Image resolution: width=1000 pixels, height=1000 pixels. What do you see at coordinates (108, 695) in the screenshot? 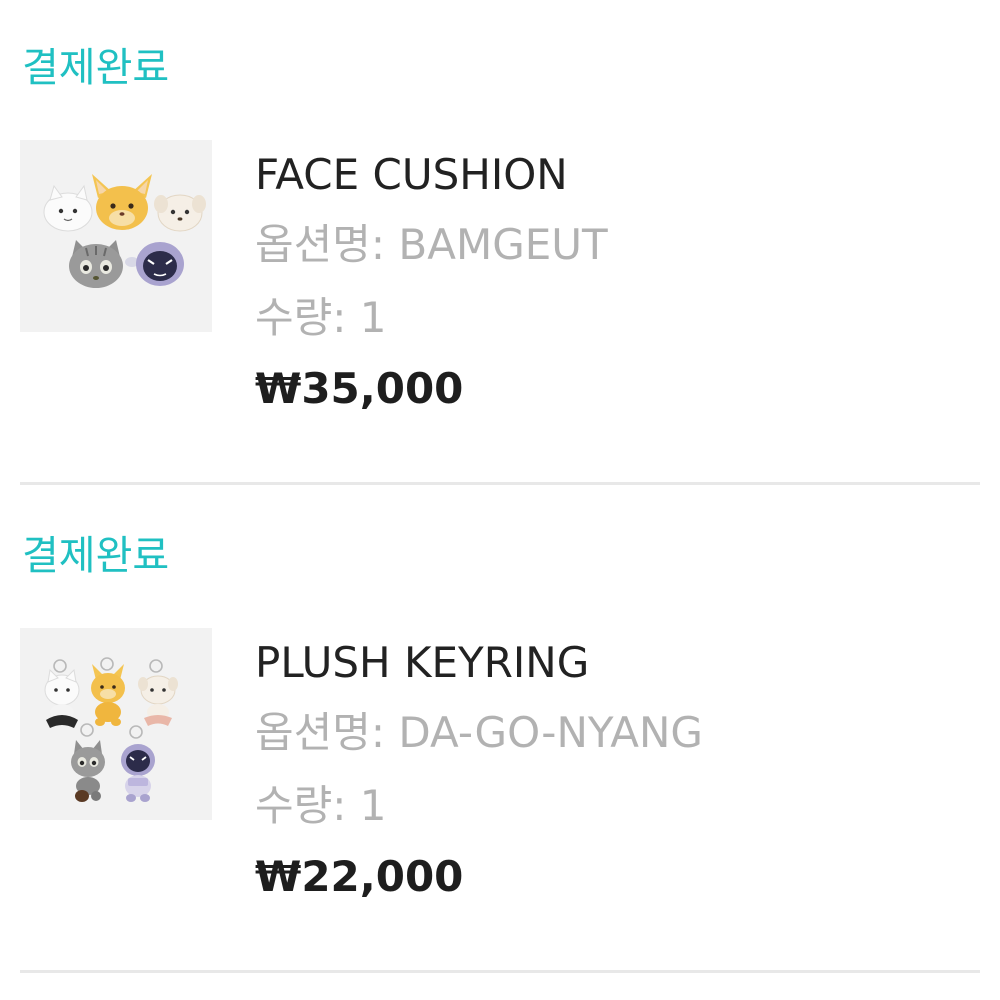
I see `plush-keyring-yellow` at bounding box center [108, 695].